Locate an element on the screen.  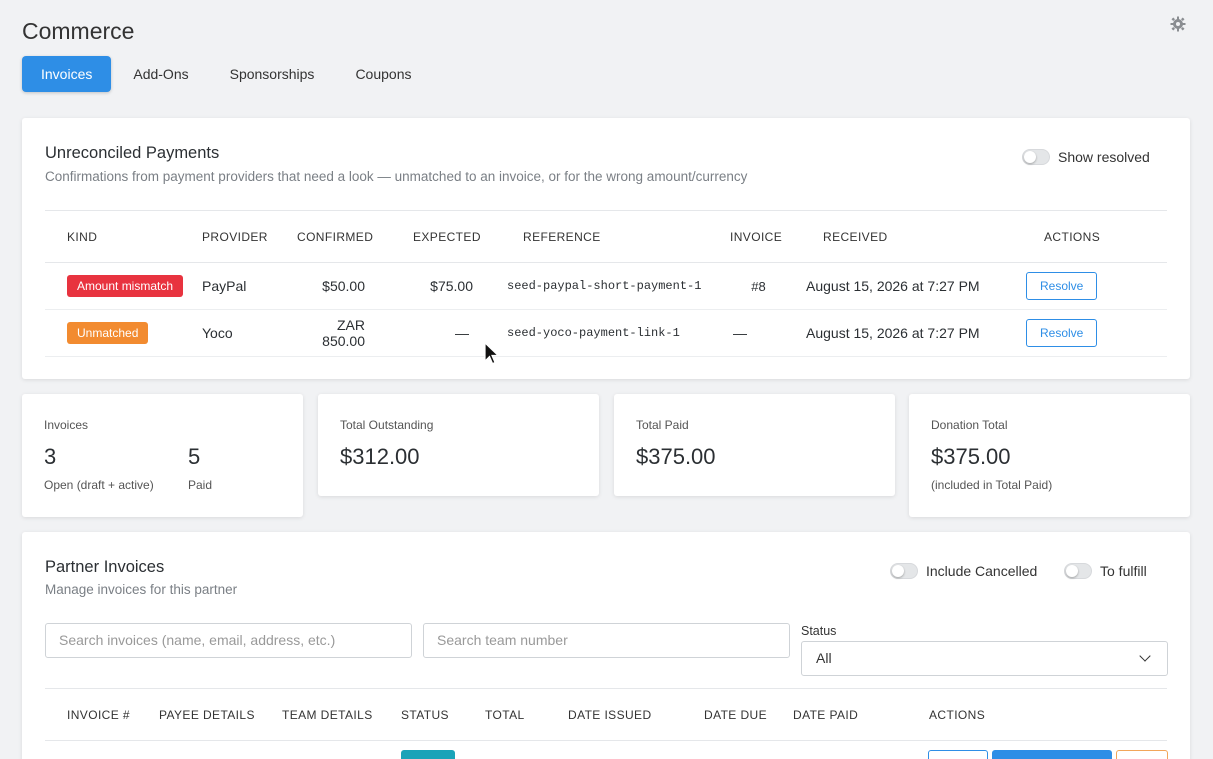
show-resolved-toggle: Show resolved is located at coordinates (1086, 157).